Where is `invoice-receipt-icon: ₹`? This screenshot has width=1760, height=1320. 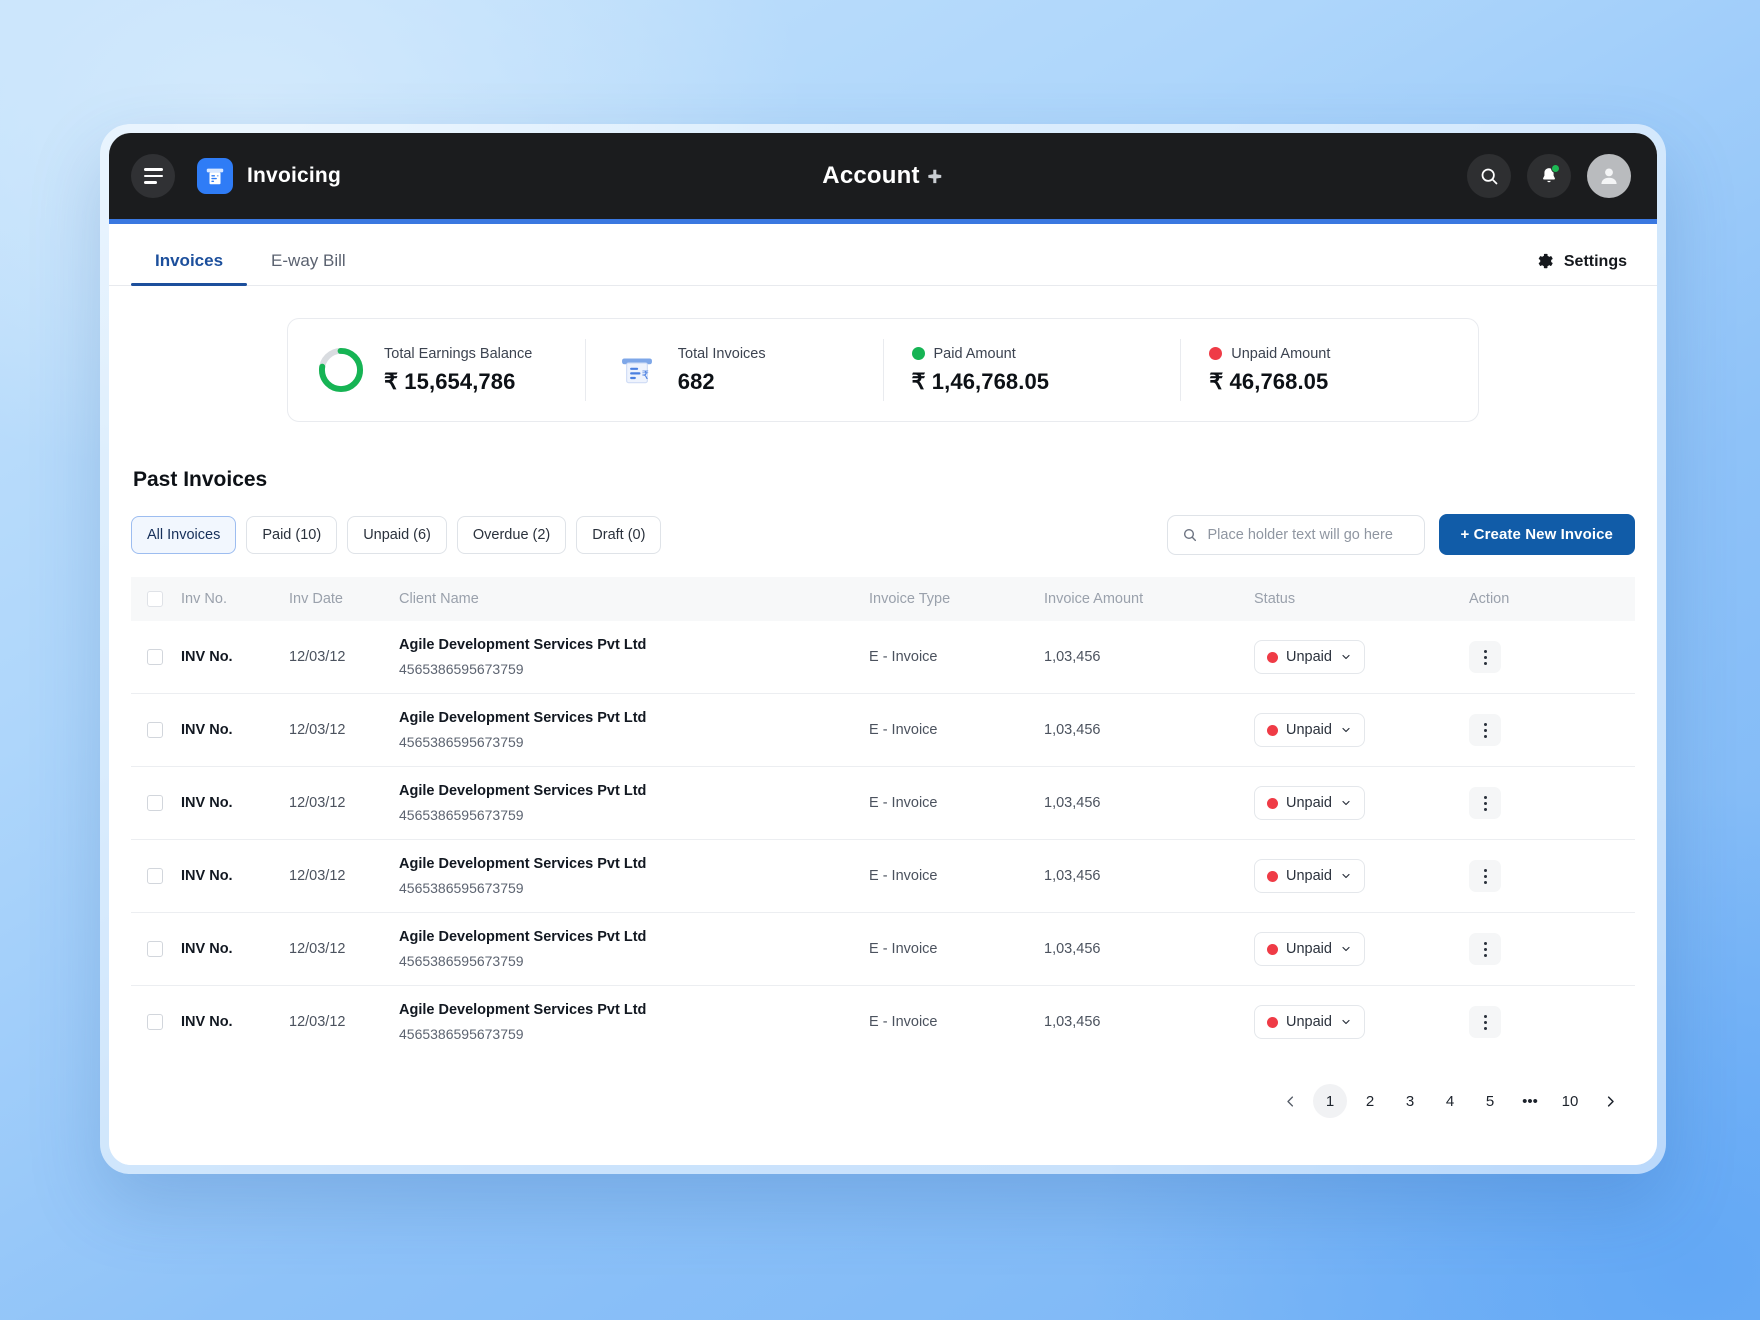
invoice-receipt-icon: ₹ is located at coordinates (637, 370).